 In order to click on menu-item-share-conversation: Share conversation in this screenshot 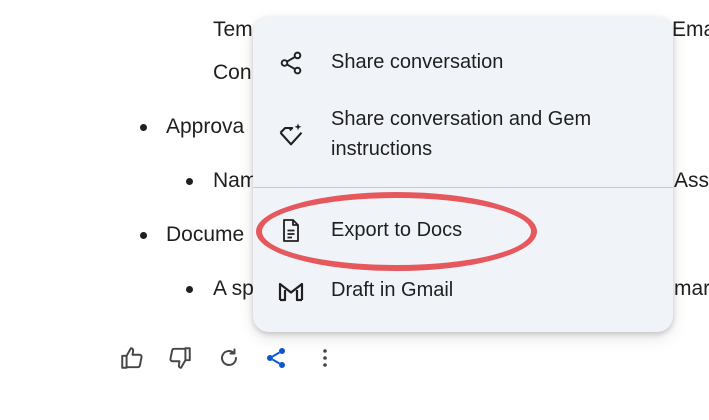, I will do `click(463, 63)`.